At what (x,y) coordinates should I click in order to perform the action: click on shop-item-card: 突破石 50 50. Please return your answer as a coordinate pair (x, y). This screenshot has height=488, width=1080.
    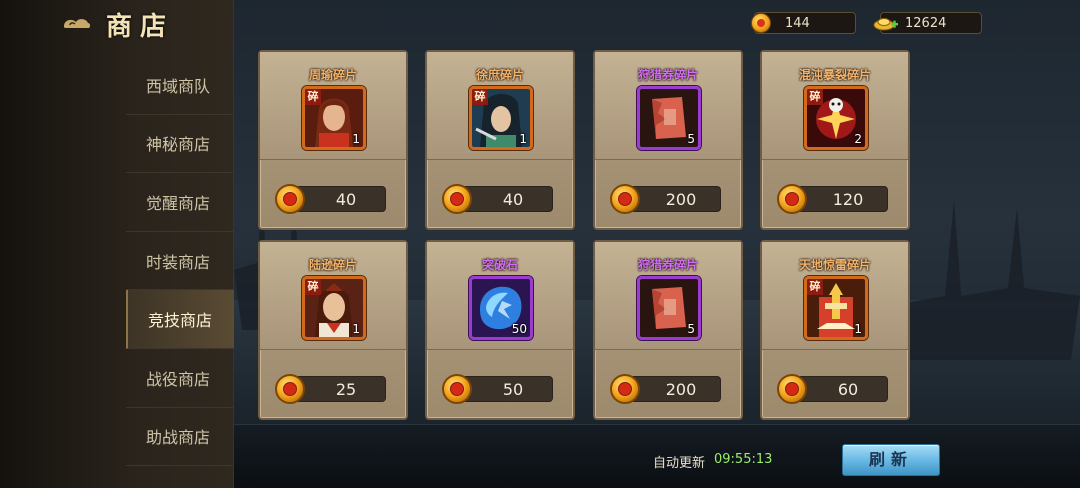
    Looking at the image, I should click on (500, 330).